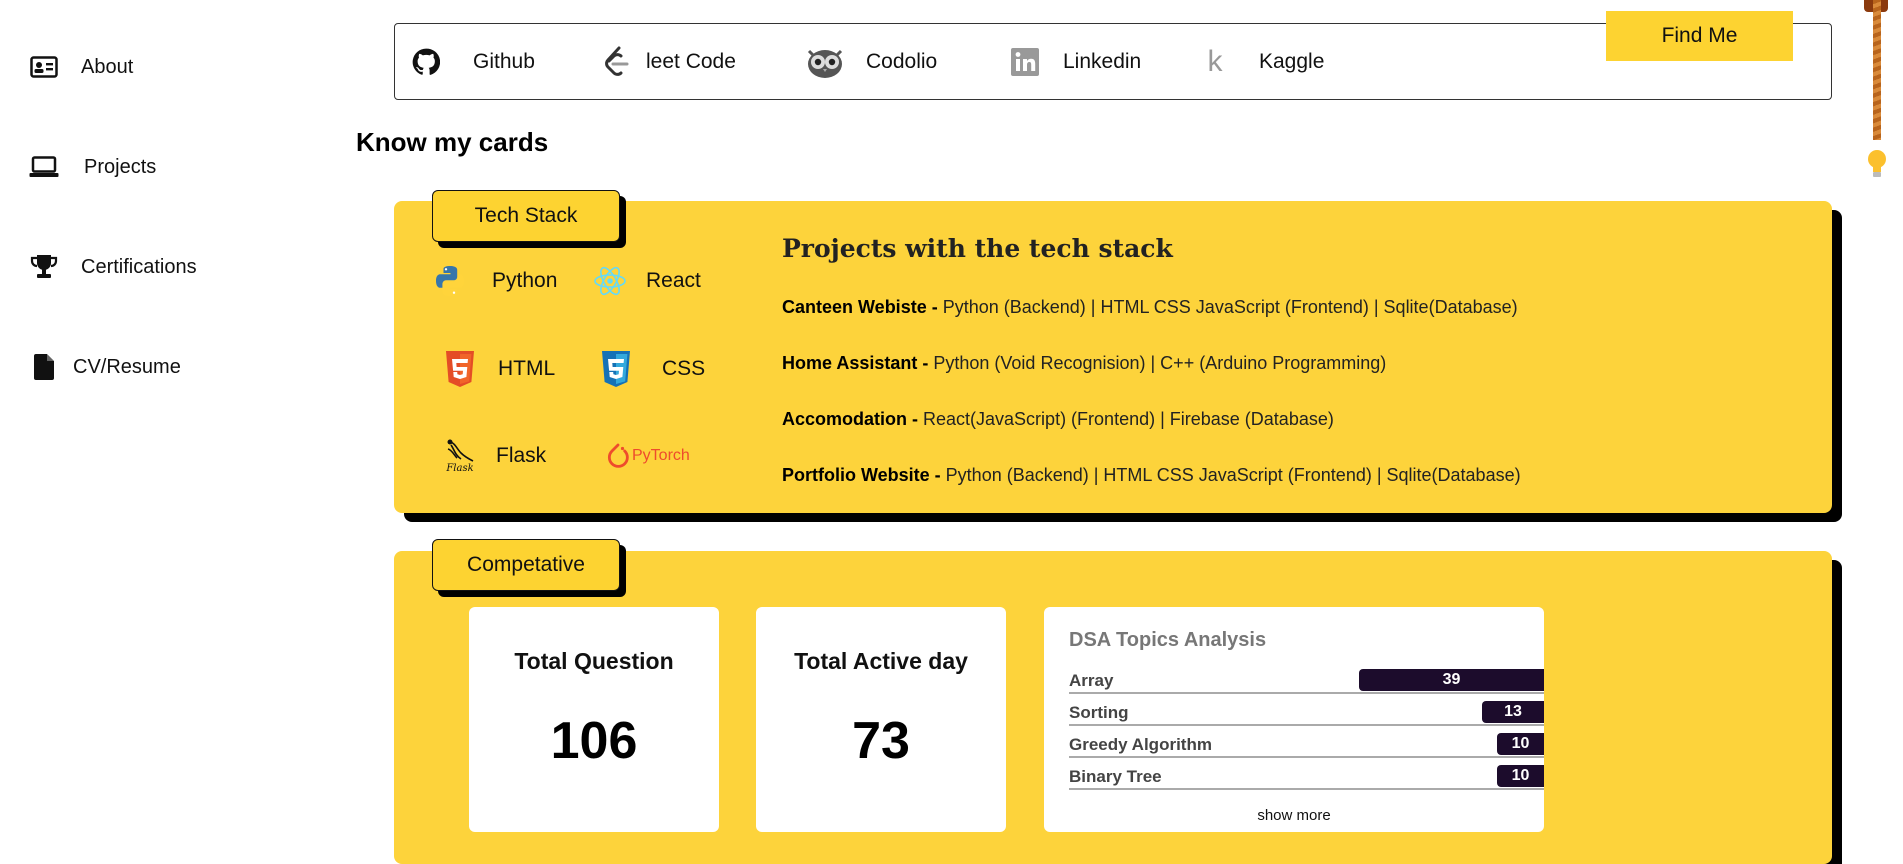 This screenshot has width=1903, height=864. What do you see at coordinates (1306, 681) in the screenshot?
I see `dsa-topic-row: Array 39` at bounding box center [1306, 681].